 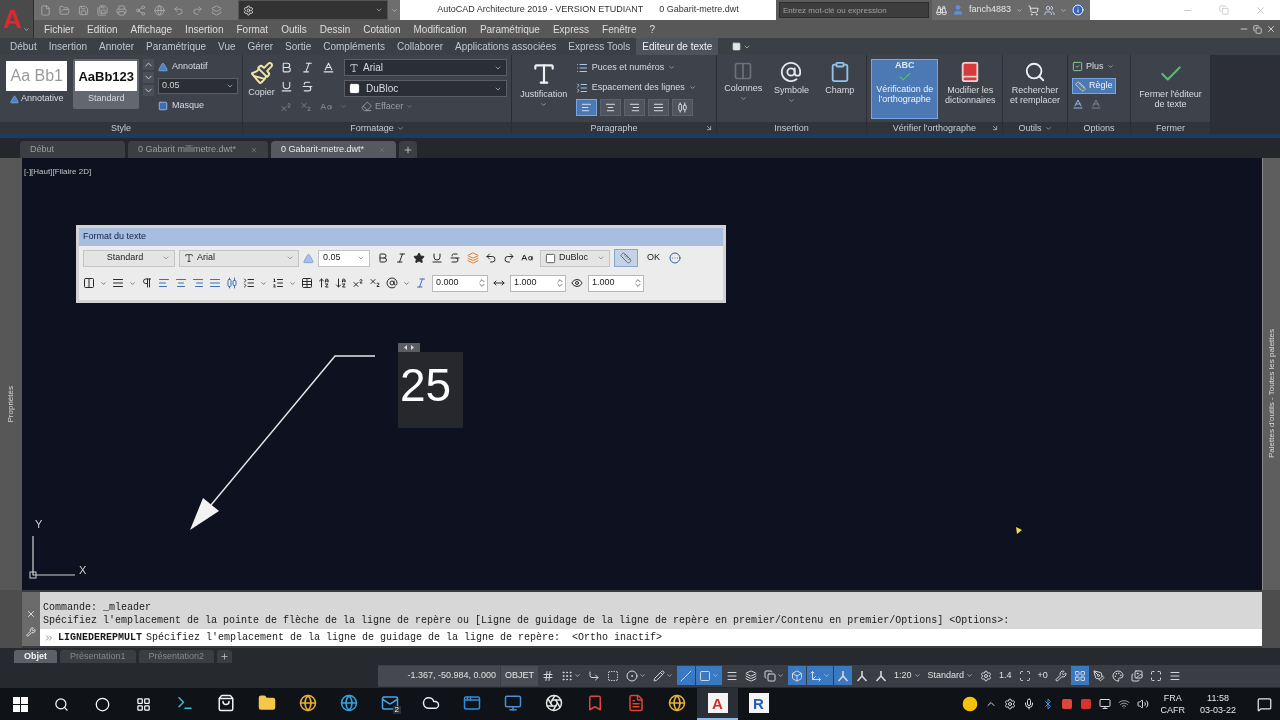 I want to click on ribbon-tab: Editeur de texte, so click(x=677, y=46).